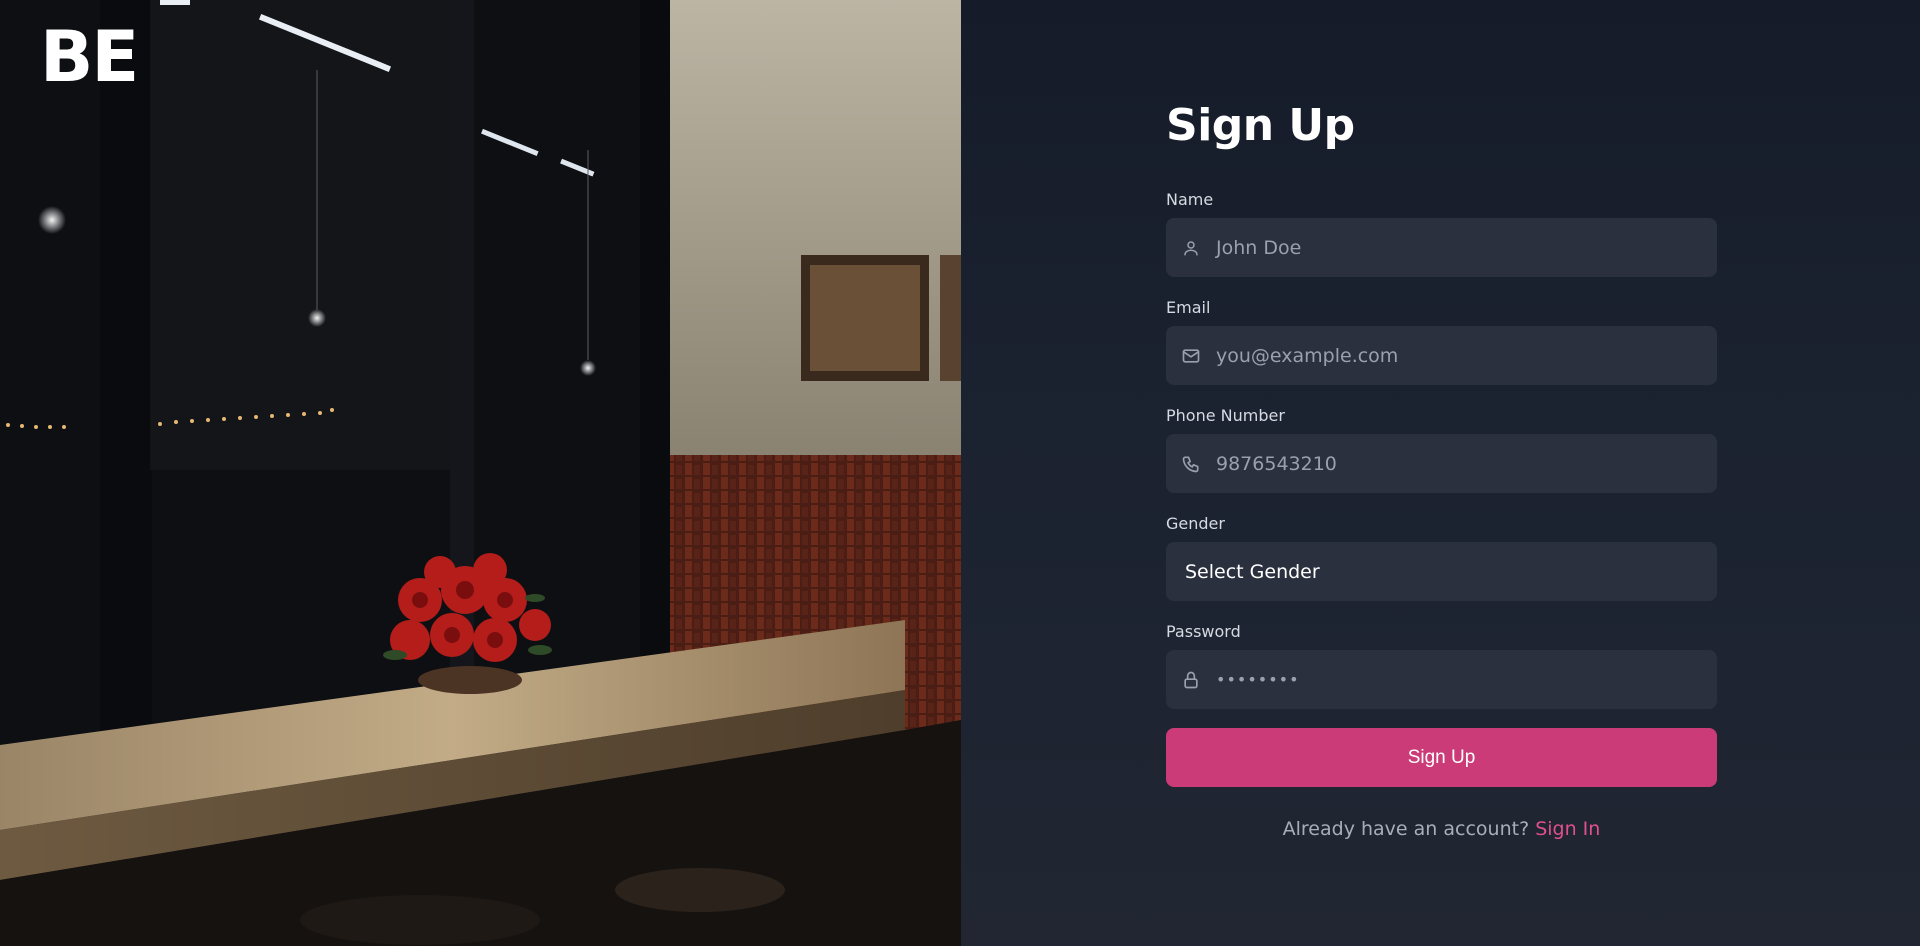 Image resolution: width=1920 pixels, height=946 pixels. Describe the element at coordinates (1441, 571) in the screenshot. I see `gender-select: Select Gender` at that location.